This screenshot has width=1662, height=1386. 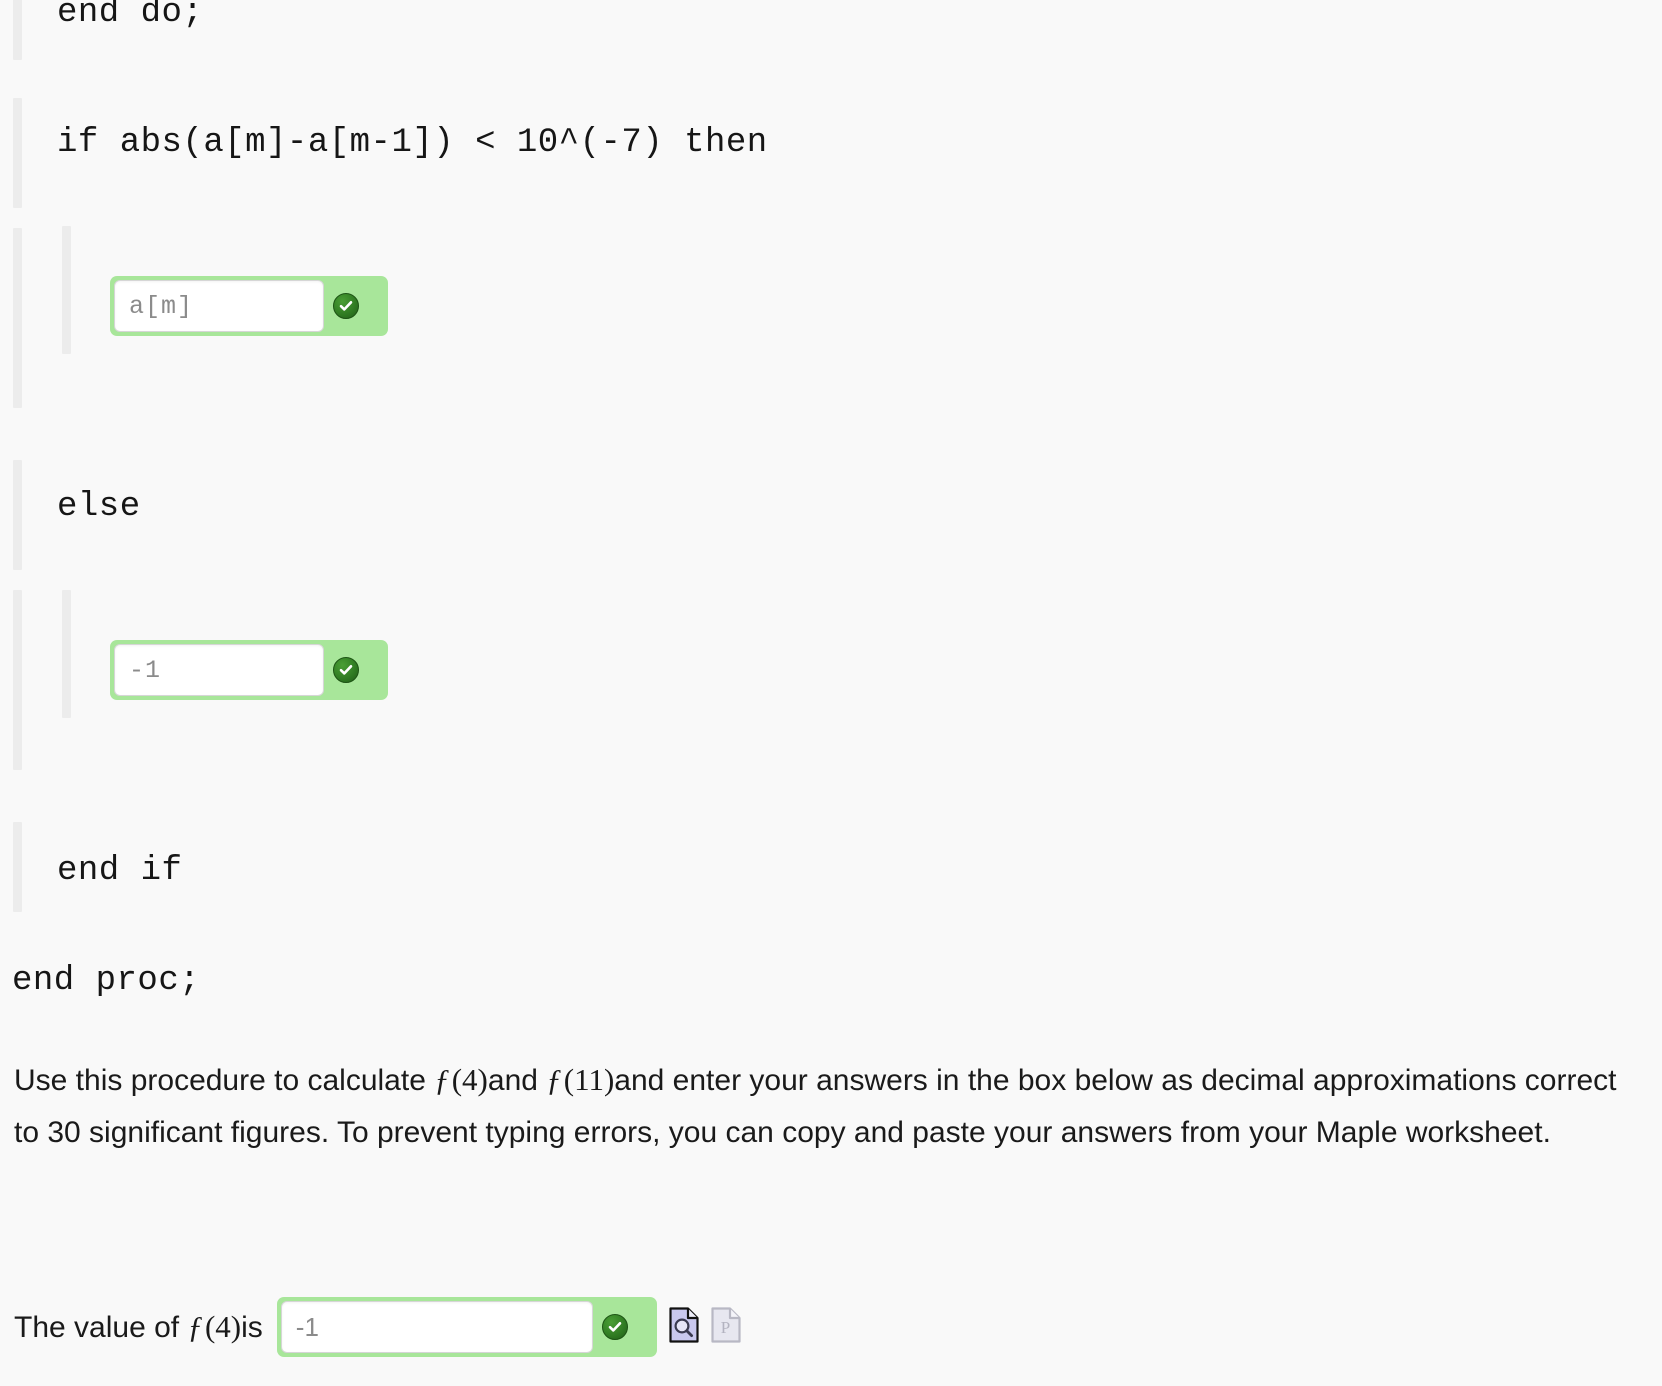 I want to click on answer-input-else-branch: -1, so click(x=219, y=670).